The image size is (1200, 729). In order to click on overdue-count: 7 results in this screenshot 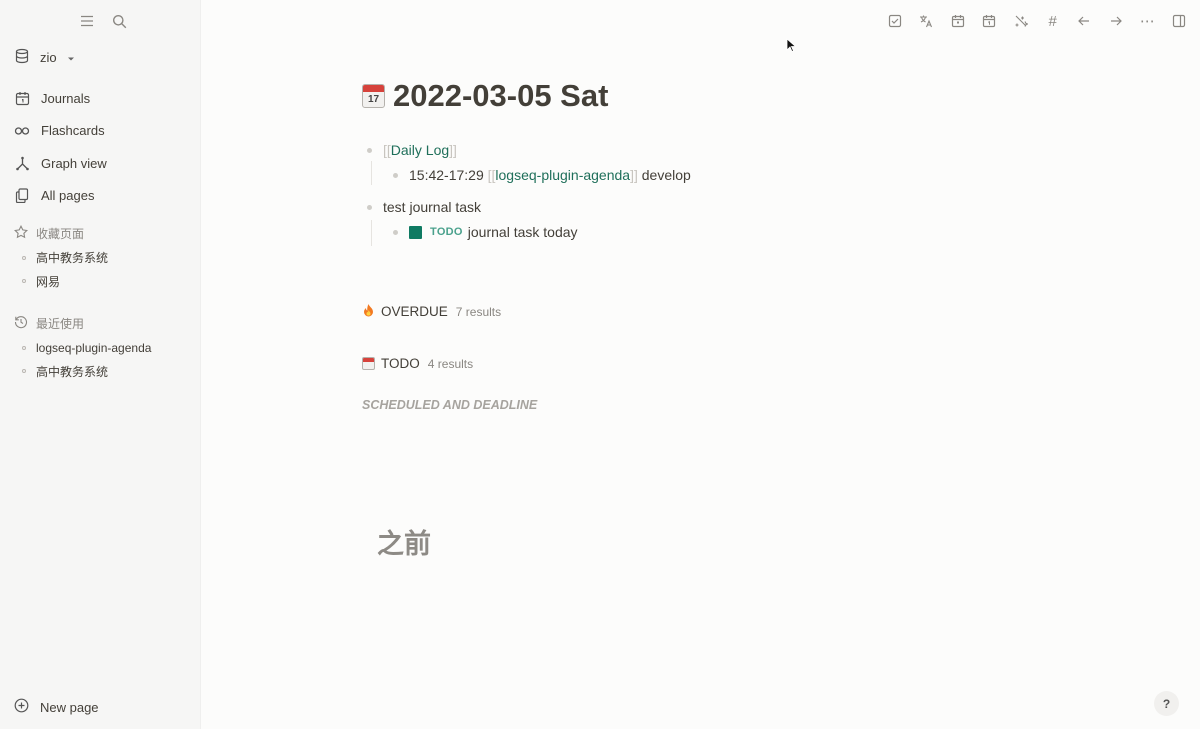, I will do `click(478, 311)`.